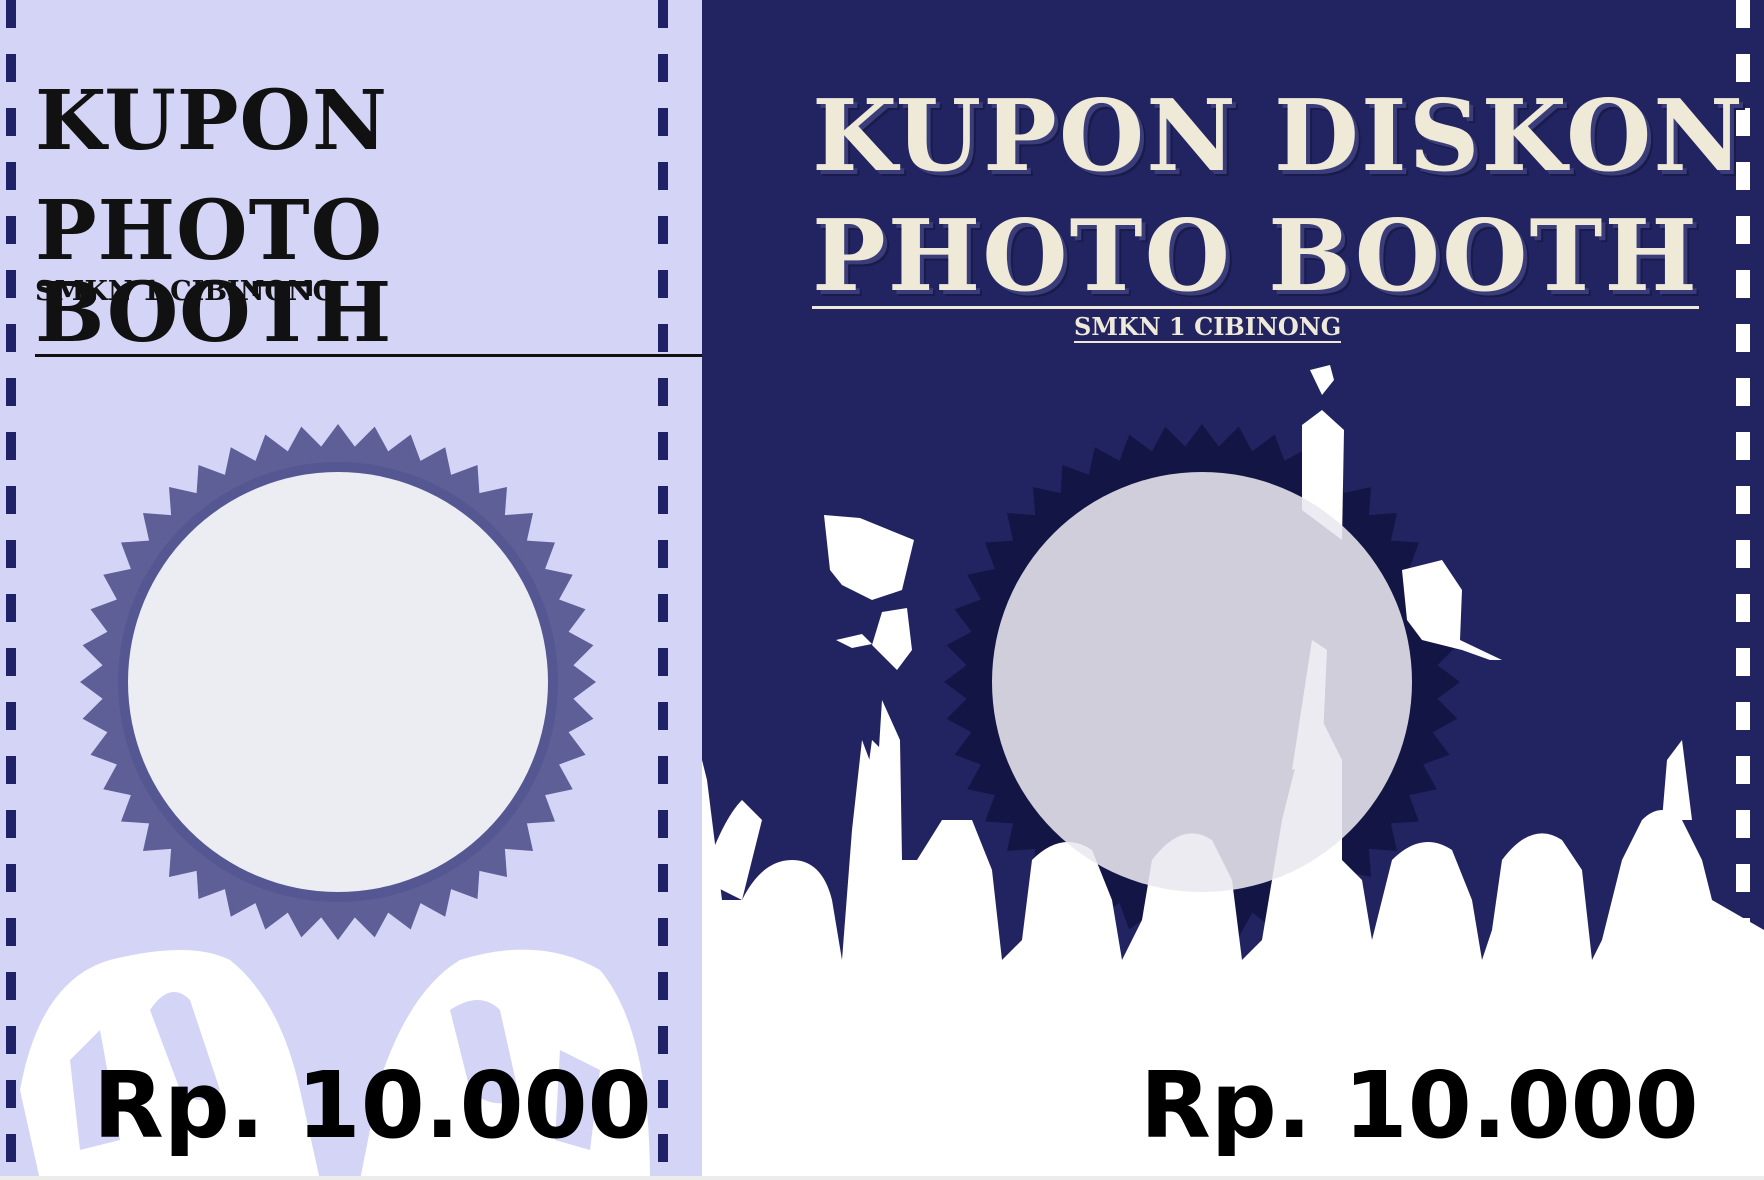  What do you see at coordinates (368, 273) in the screenshot?
I see `stub-title-line2: PHOTO BOOTH` at bounding box center [368, 273].